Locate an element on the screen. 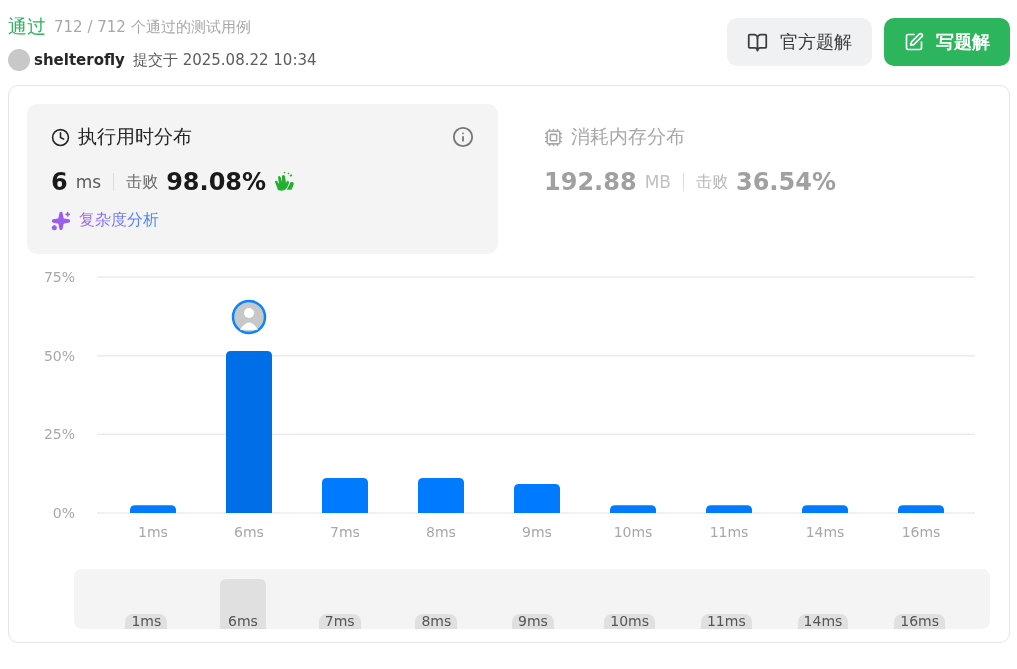 The width and height of the screenshot is (1017, 669). metric-panel: 执行用时分布 6 ms 击败 98.08% 复杂度分析 is located at coordinates (262, 179).